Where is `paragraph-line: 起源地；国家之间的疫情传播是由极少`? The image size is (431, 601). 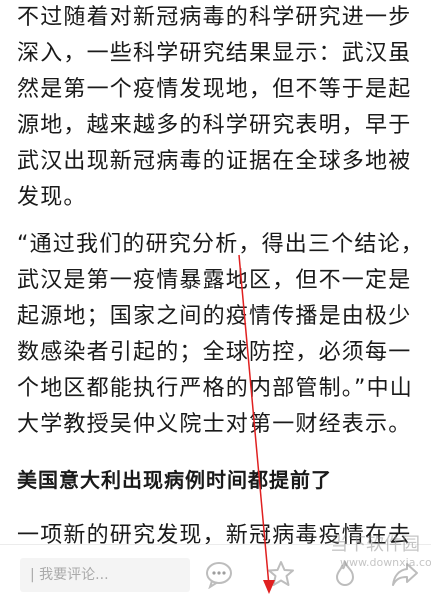
paragraph-line: 起源地；国家之间的疫情传播是由极少 is located at coordinates (214, 316).